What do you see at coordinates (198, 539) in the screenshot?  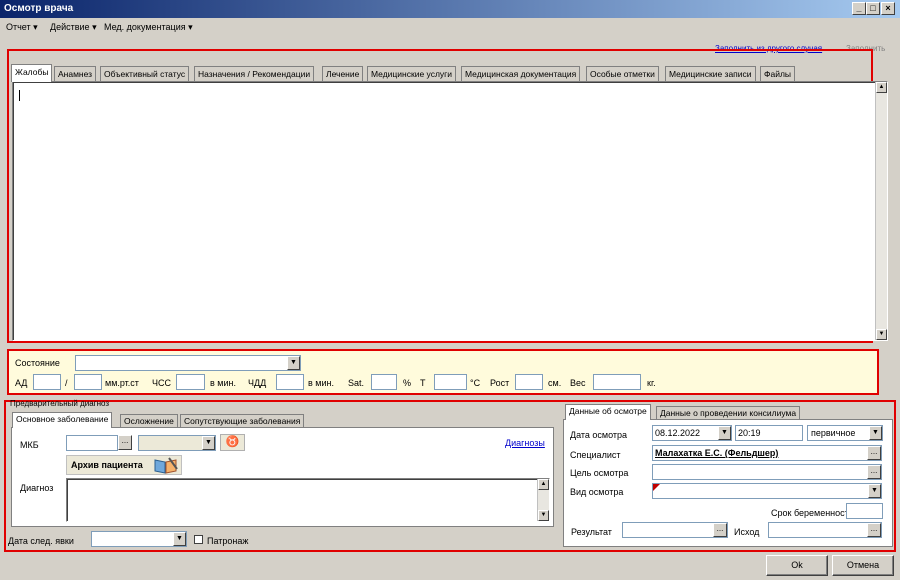 I see `patronage-checkbox` at bounding box center [198, 539].